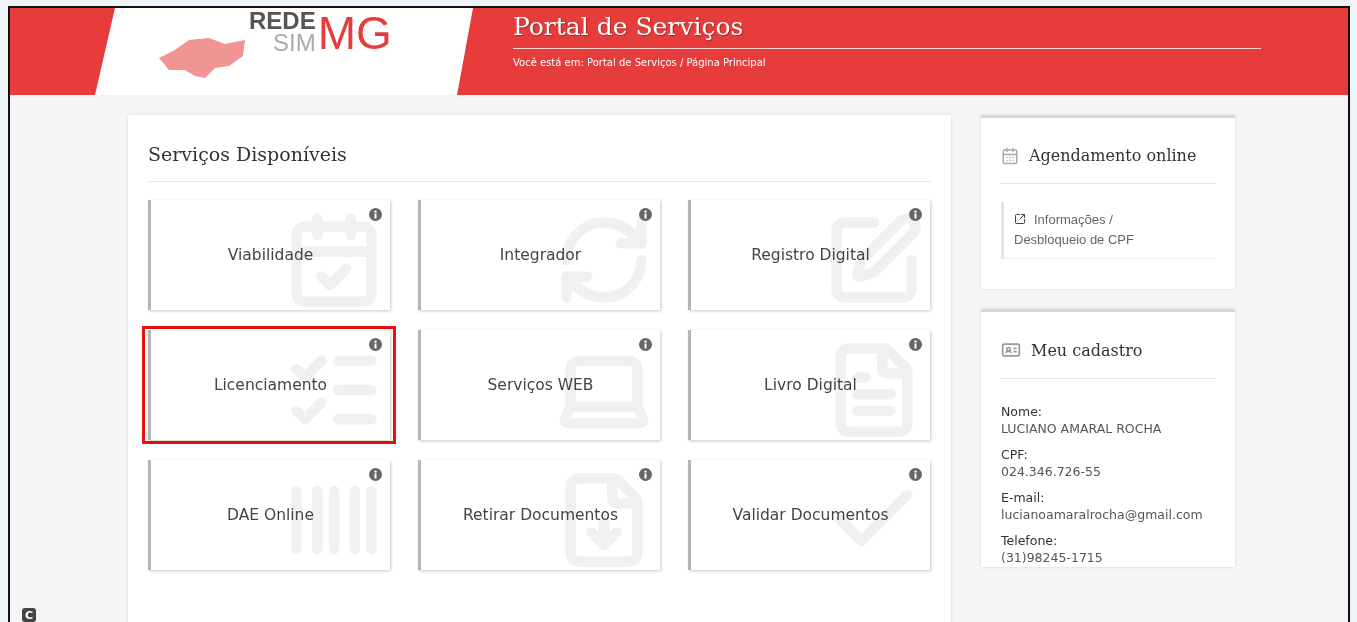  I want to click on logo-text: MG, so click(354, 33).